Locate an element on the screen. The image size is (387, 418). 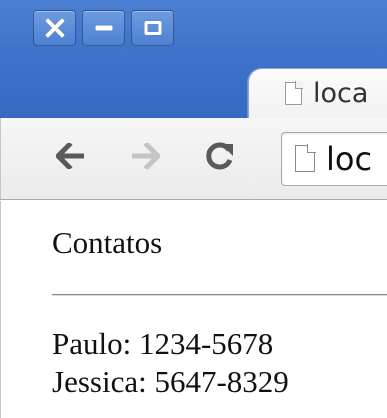
page-heading: Contatos is located at coordinates (107, 242).